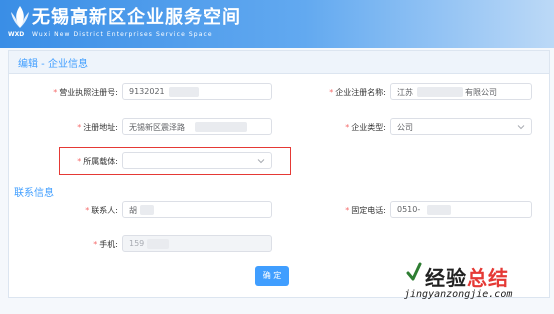  Describe the element at coordinates (272, 276) in the screenshot. I see `confirm-button: 确 定` at that location.